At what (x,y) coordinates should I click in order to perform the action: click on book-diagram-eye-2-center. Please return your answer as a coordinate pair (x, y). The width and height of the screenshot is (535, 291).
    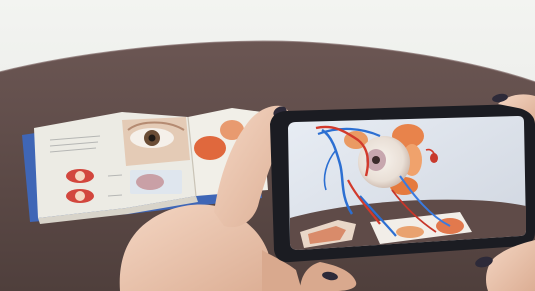
    Looking at the image, I should click on (80, 196).